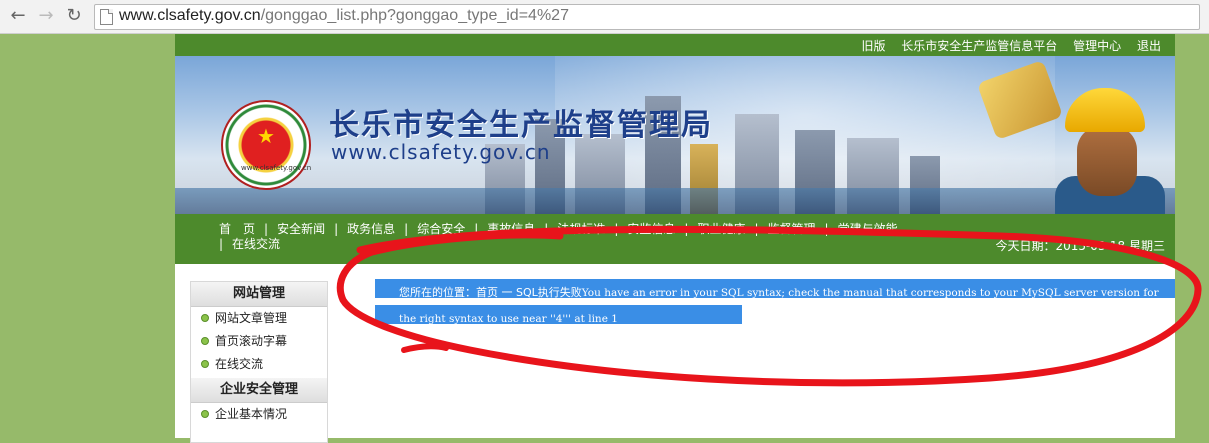  Describe the element at coordinates (251, 318) in the screenshot. I see `sidebar-item-label: 网站文章管理` at that location.